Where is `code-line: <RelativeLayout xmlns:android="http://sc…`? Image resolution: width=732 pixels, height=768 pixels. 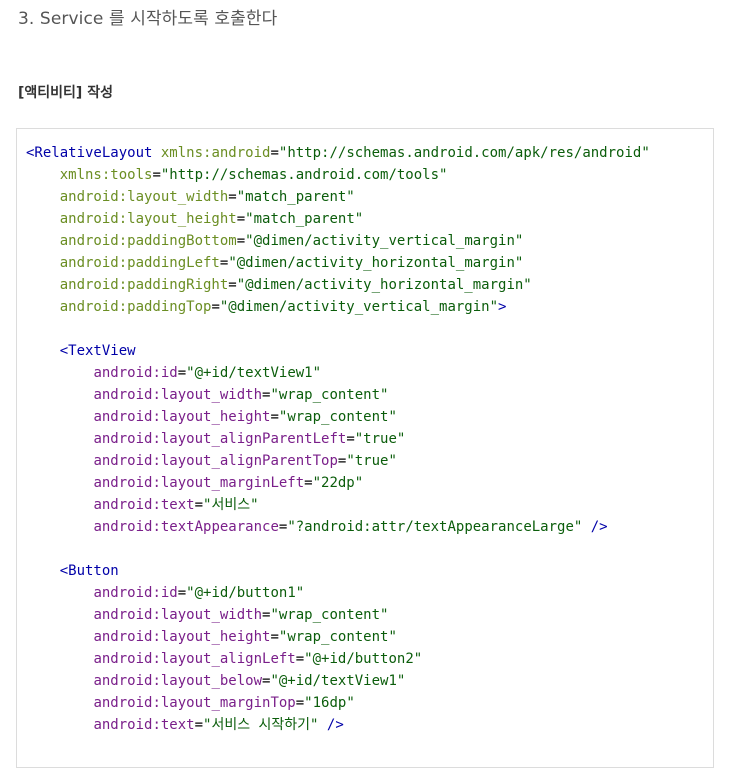 code-line: <RelativeLayout xmlns:android="http://sc… is located at coordinates (338, 153).